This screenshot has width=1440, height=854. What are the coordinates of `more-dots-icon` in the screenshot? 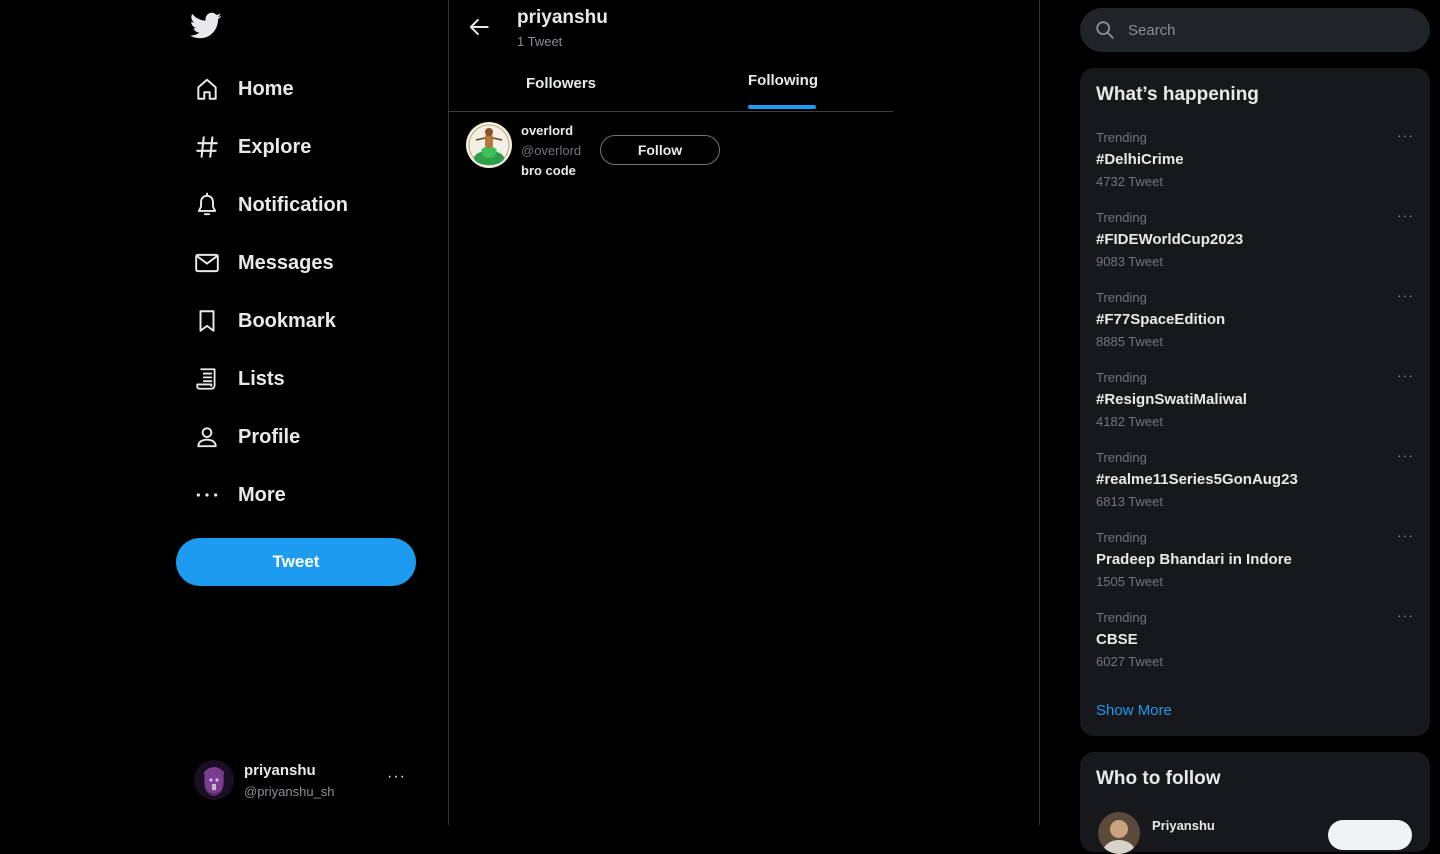 It's located at (207, 495).